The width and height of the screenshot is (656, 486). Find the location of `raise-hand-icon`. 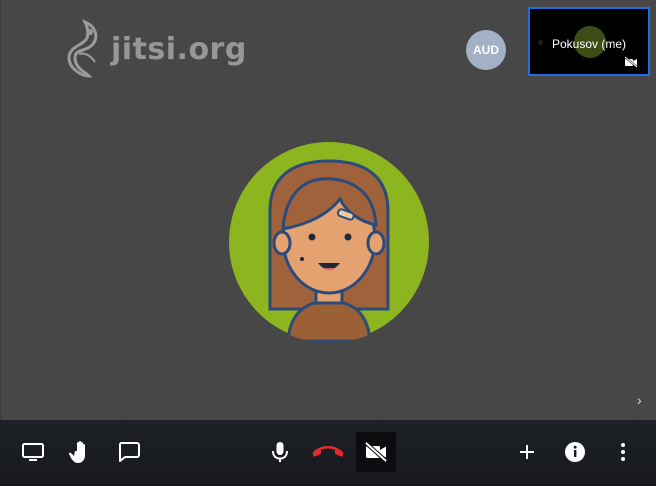

raise-hand-icon is located at coordinates (76, 451).